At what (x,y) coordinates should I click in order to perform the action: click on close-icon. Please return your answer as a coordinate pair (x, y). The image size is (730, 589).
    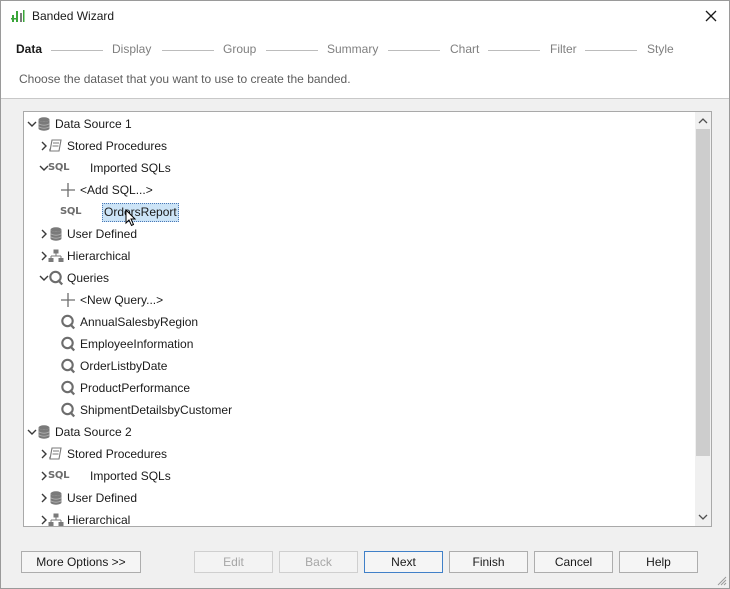
    Looking at the image, I should click on (711, 16).